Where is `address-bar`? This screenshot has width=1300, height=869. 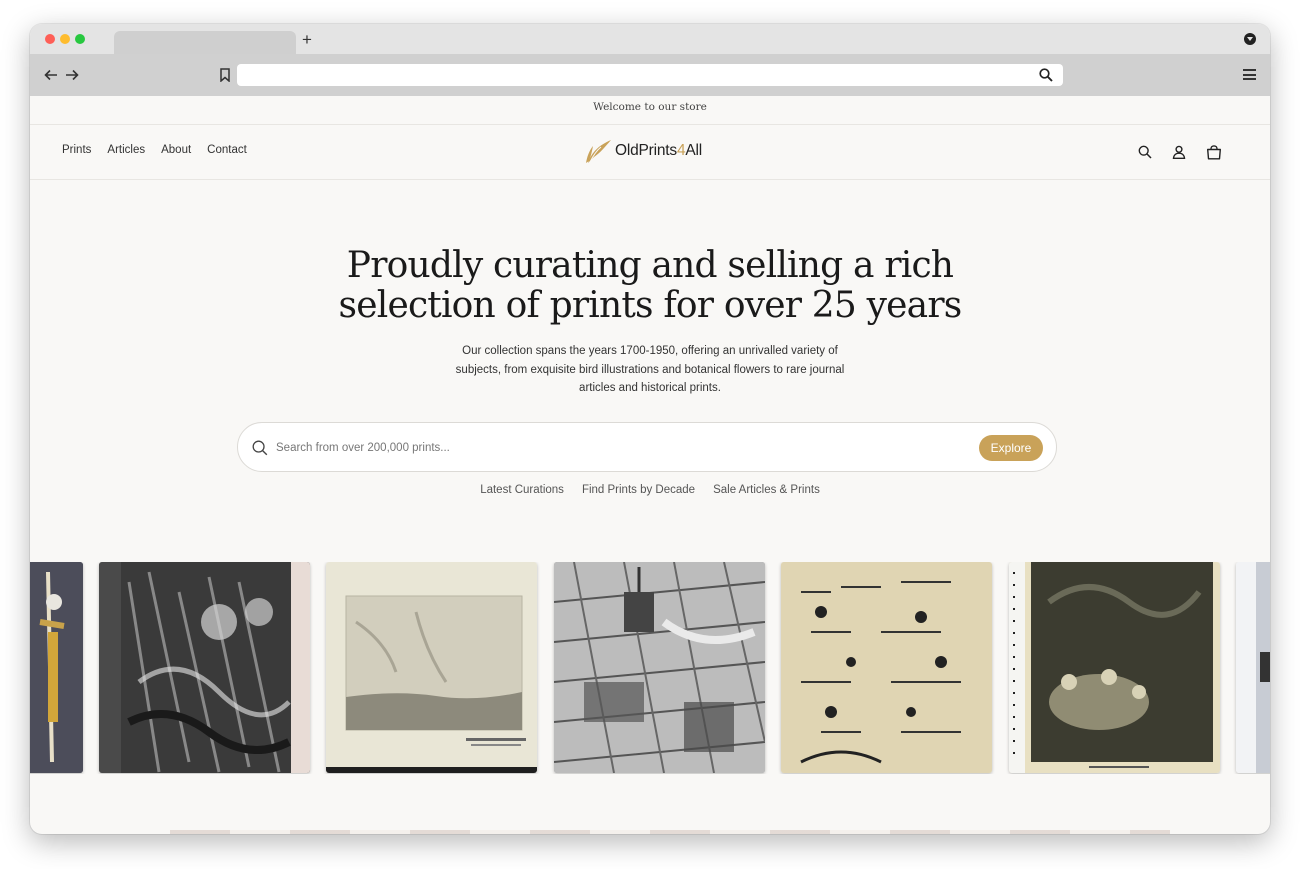 address-bar is located at coordinates (650, 75).